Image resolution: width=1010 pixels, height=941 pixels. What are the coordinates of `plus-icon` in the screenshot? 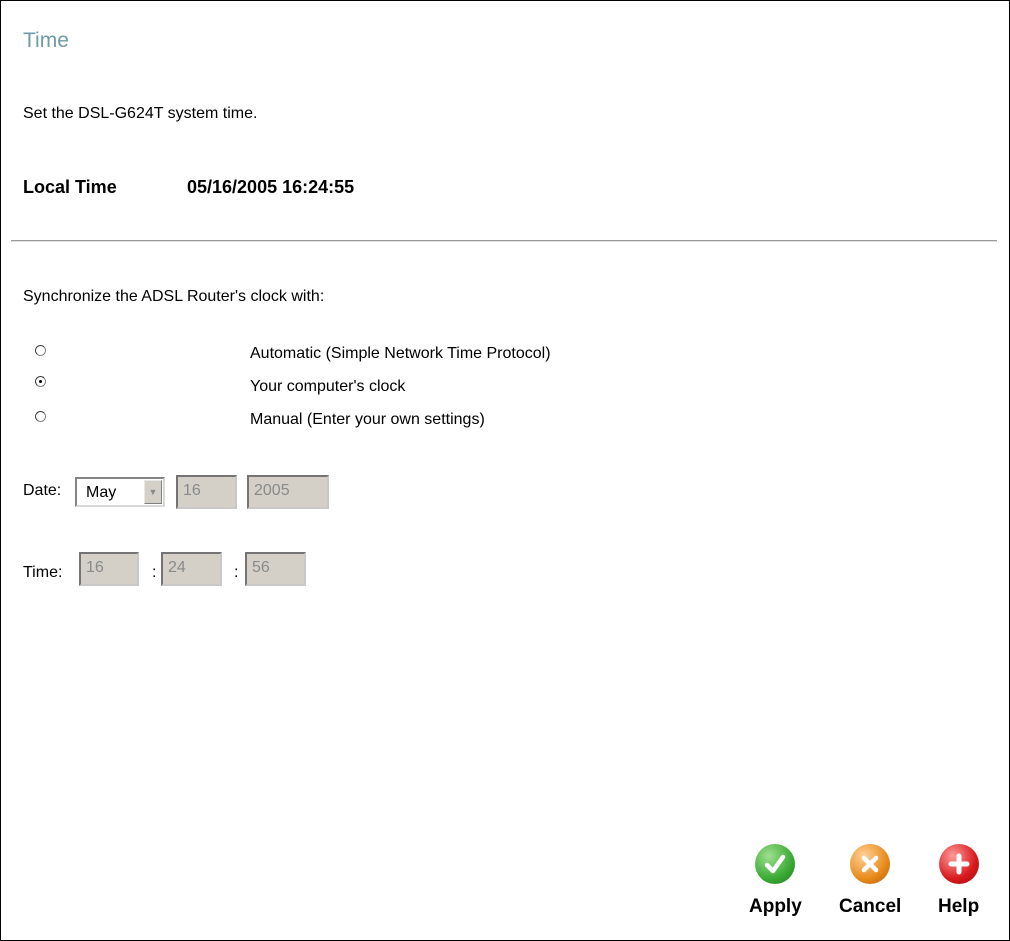 It's located at (958, 864).